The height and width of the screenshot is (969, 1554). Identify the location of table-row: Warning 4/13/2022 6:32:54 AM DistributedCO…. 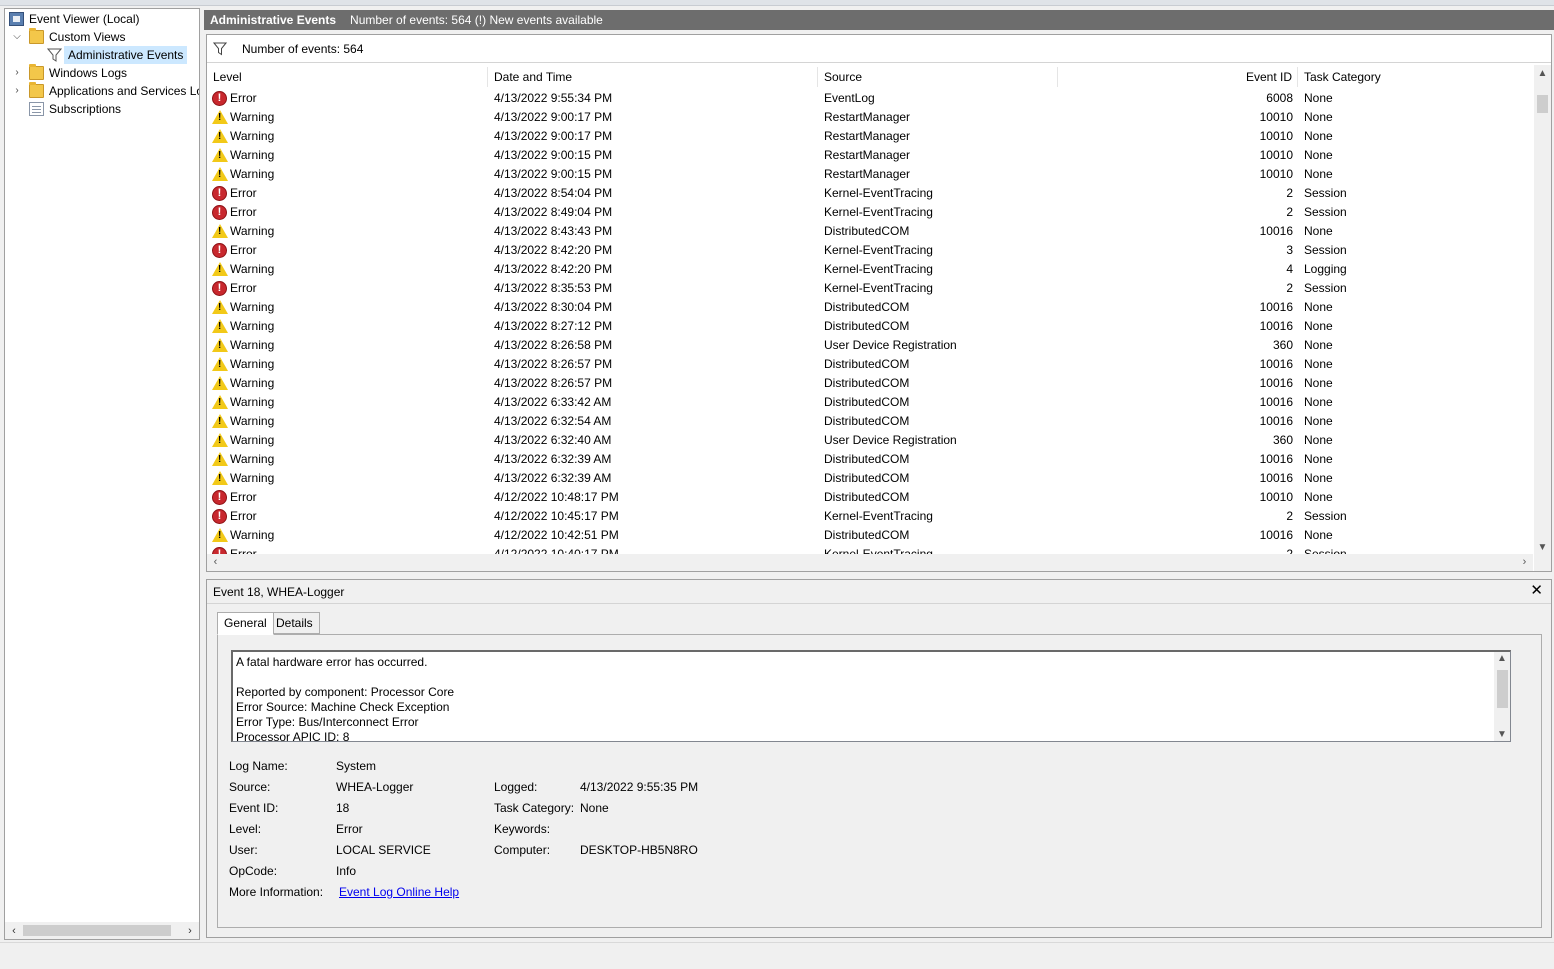
(870, 421).